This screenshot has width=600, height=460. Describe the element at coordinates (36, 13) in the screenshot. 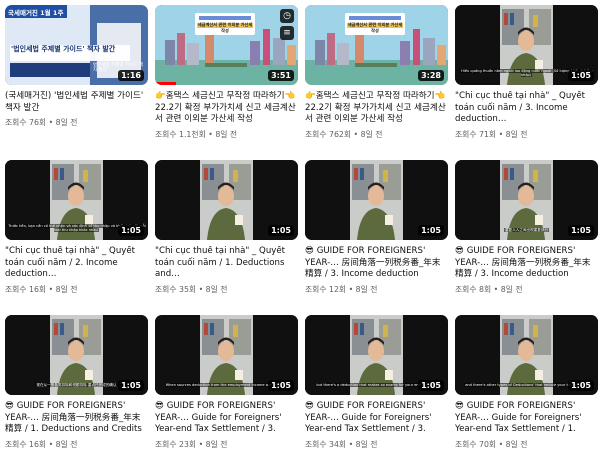

I see `banner-small-text: 국세매거진 1월 1주` at that location.